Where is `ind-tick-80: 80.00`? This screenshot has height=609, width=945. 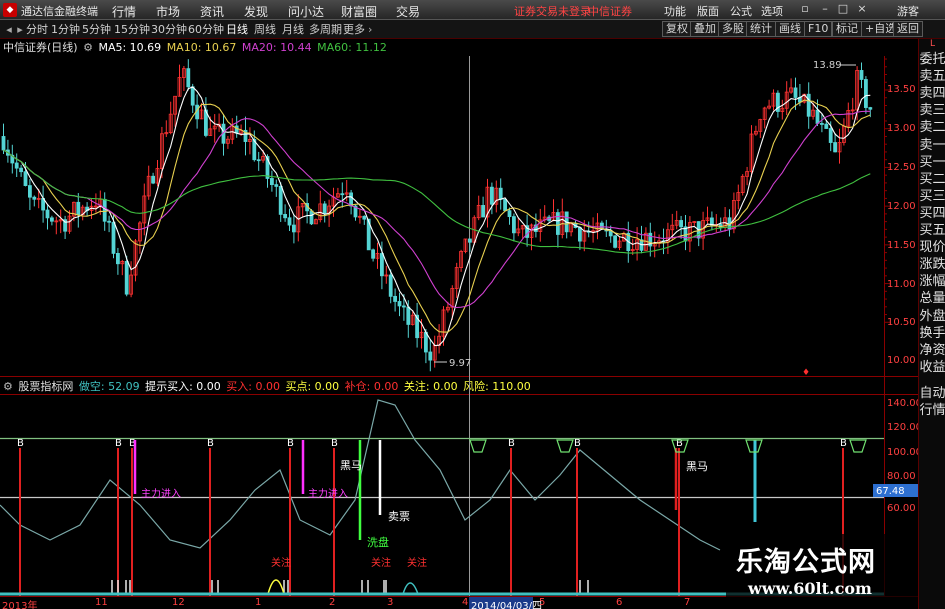 ind-tick-80: 80.00 is located at coordinates (901, 476).